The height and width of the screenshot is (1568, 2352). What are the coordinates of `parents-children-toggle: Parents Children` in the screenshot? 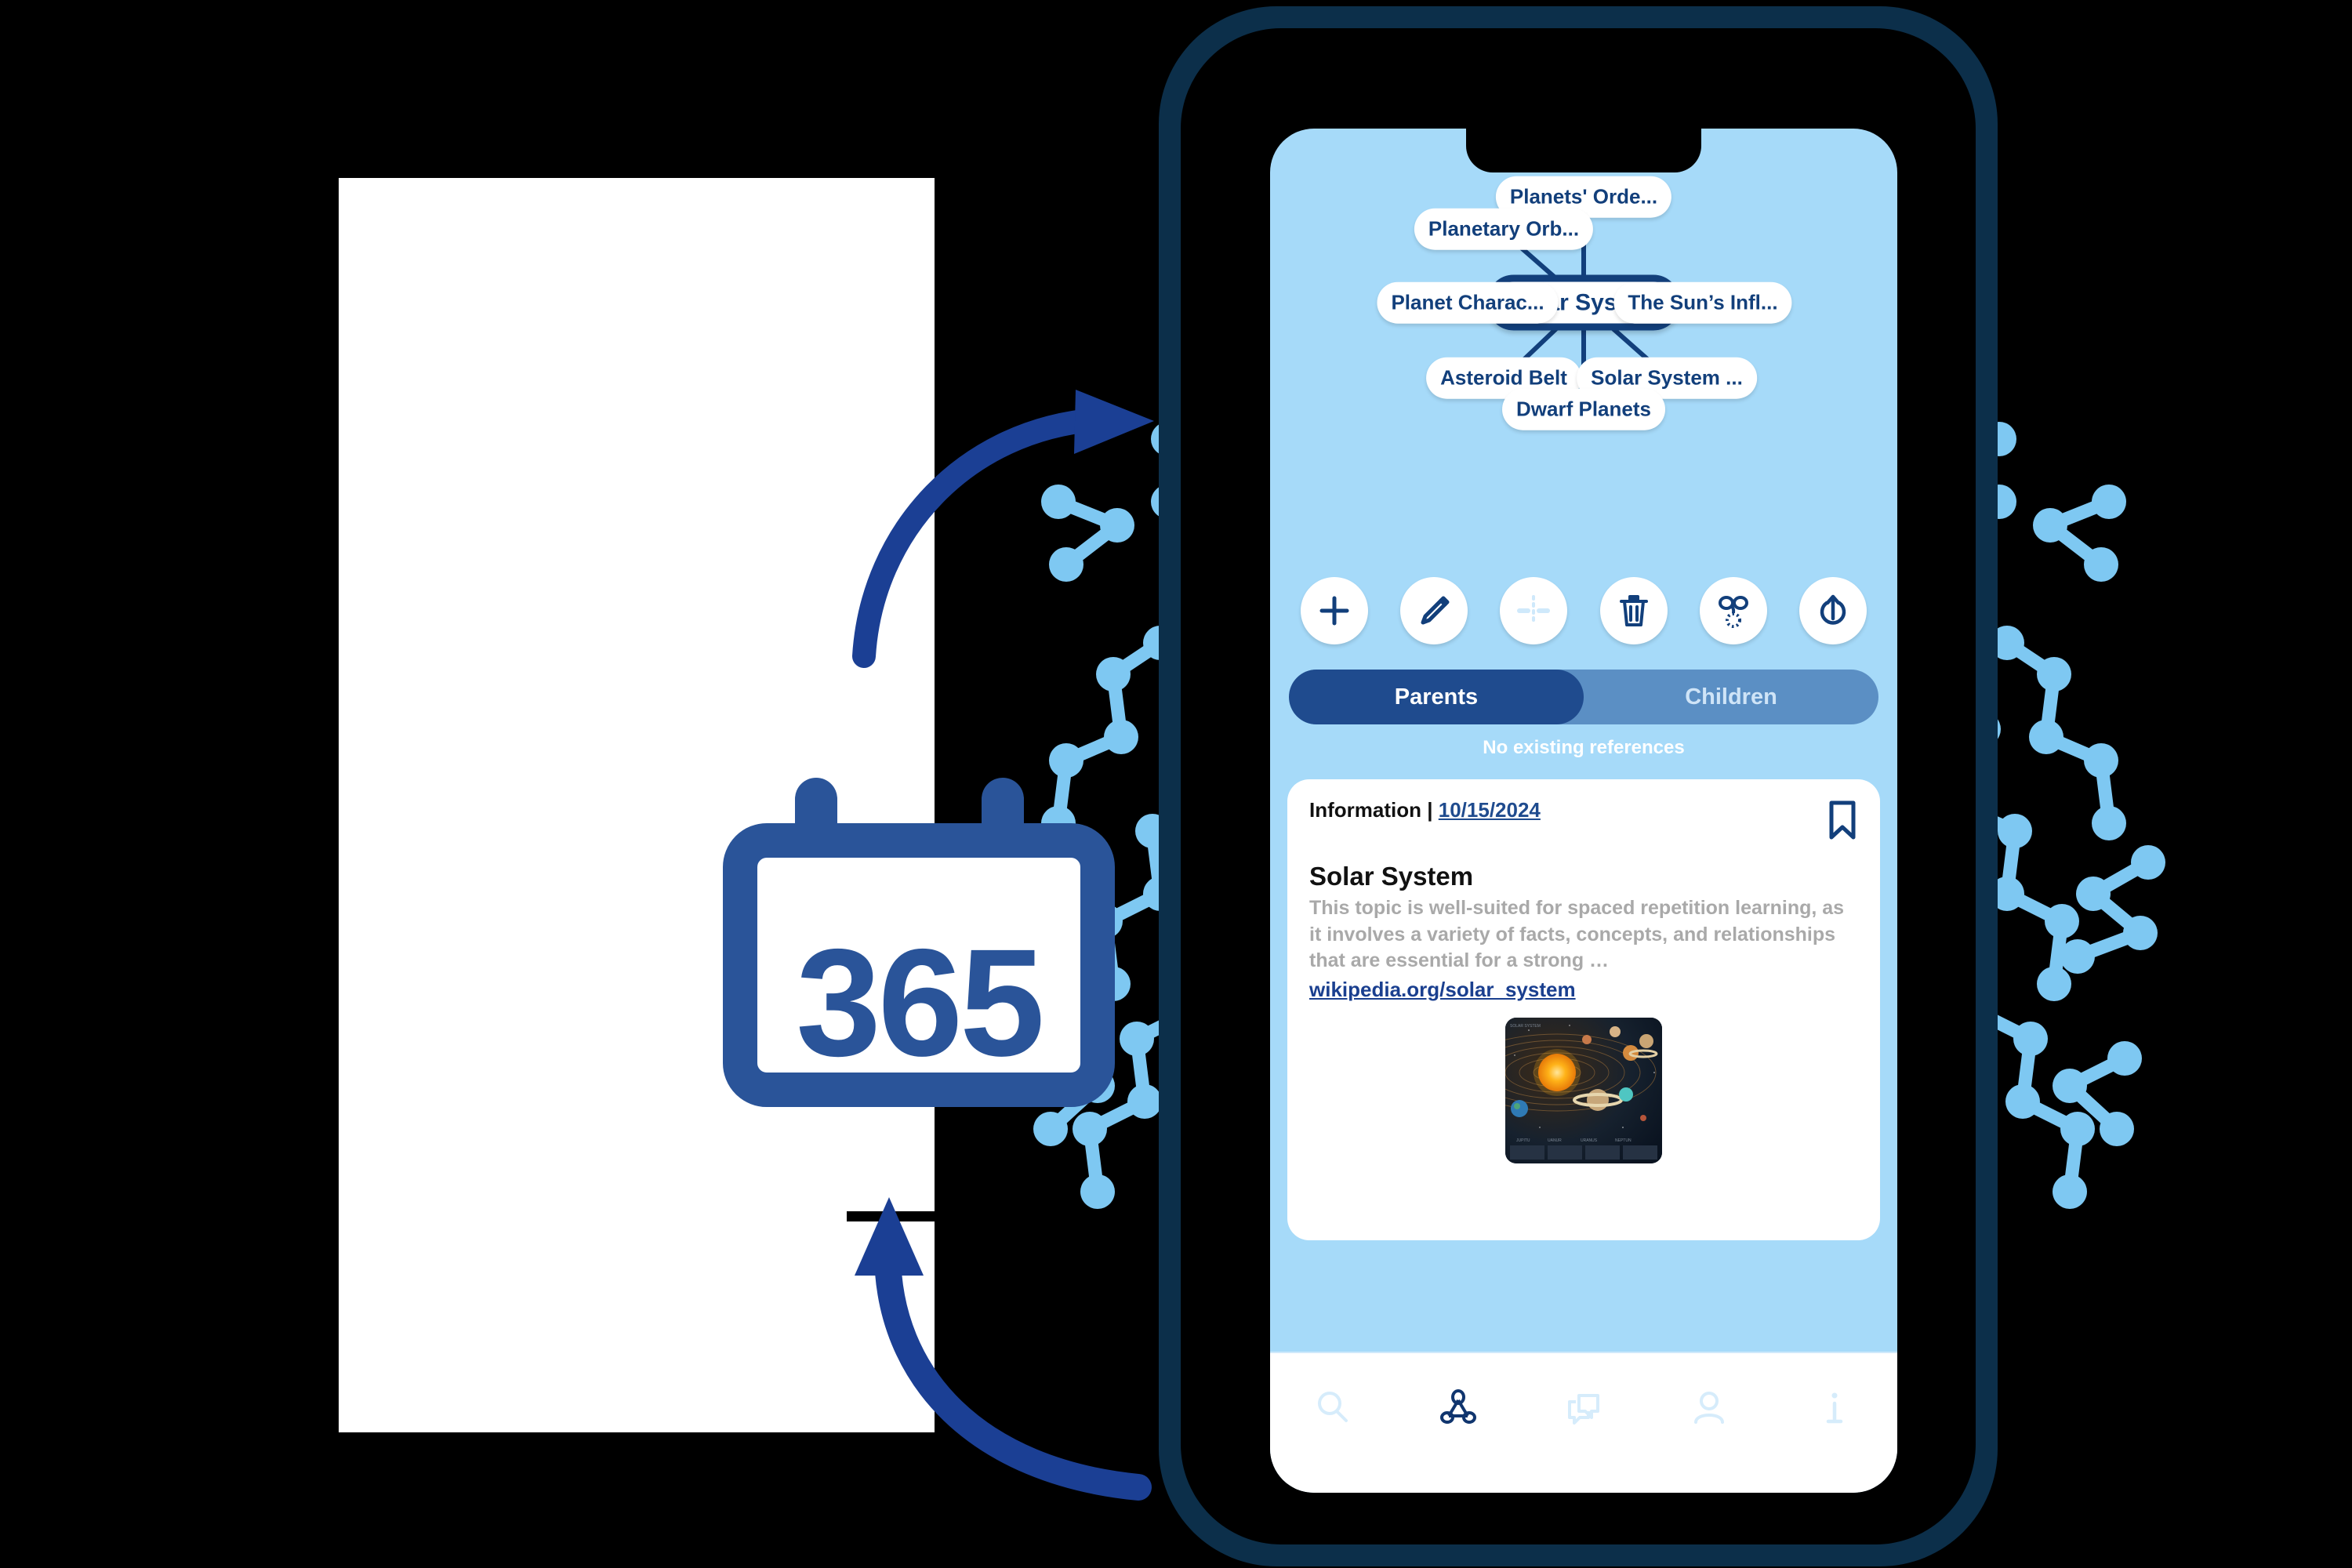 It's located at (1583, 697).